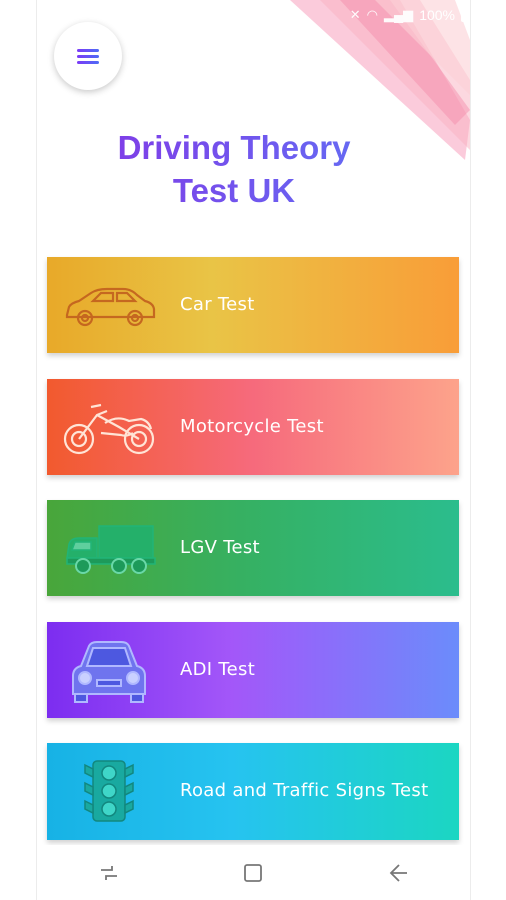  What do you see at coordinates (220, 547) in the screenshot?
I see `lgv-test-label: LGV Test` at bounding box center [220, 547].